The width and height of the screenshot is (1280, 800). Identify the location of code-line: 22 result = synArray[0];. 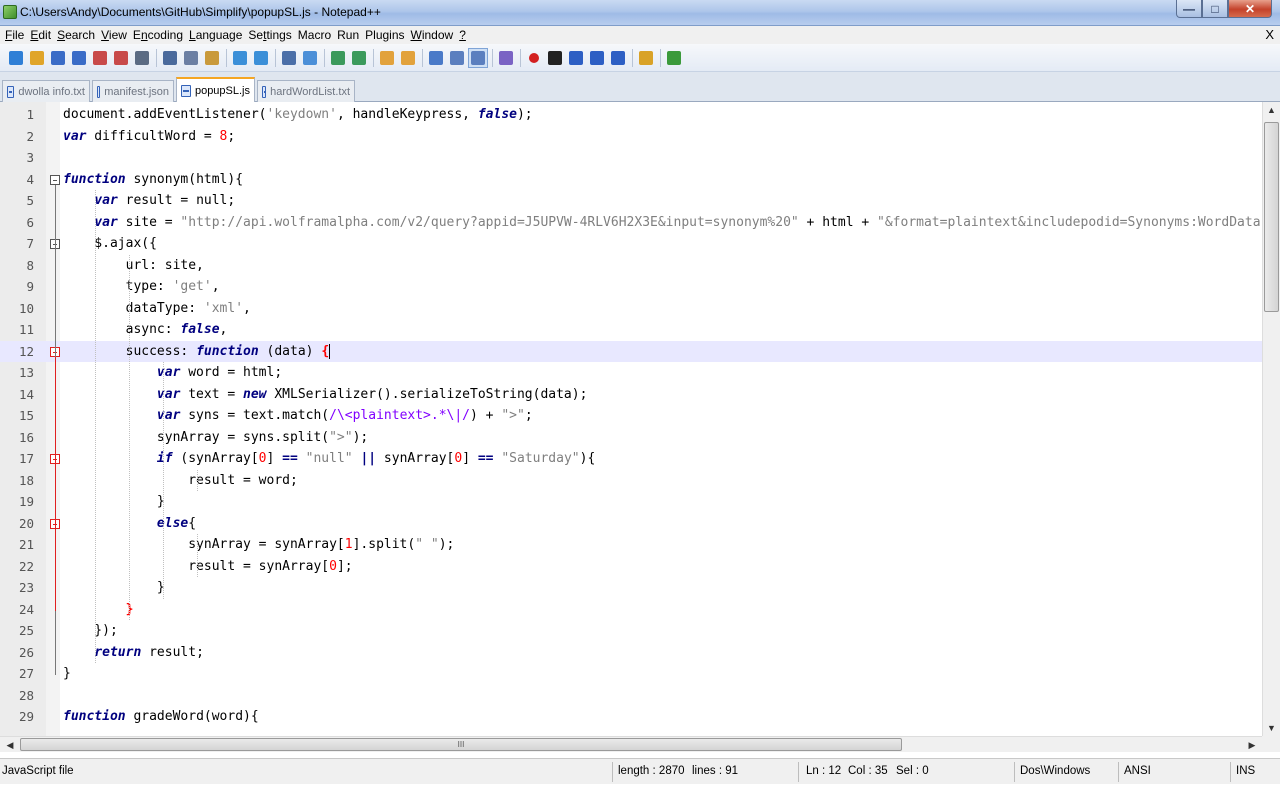
(631, 567).